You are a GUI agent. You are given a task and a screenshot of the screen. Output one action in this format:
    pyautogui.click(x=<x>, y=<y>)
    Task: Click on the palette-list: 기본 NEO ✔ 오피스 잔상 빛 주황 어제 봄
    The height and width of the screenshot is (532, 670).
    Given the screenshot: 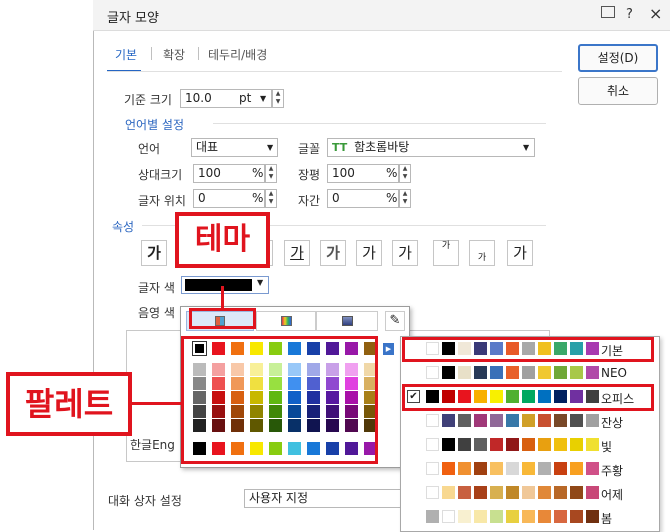 What is the action you would take?
    pyautogui.click(x=530, y=434)
    